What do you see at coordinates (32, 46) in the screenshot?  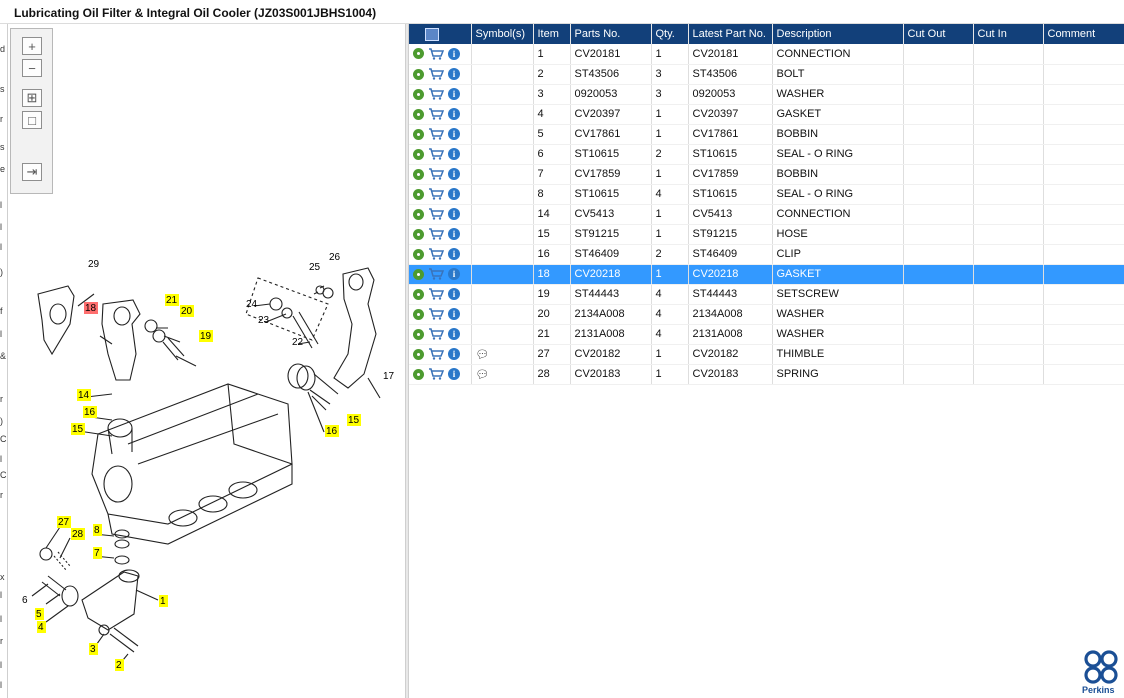 I see `zoom-in-button: +` at bounding box center [32, 46].